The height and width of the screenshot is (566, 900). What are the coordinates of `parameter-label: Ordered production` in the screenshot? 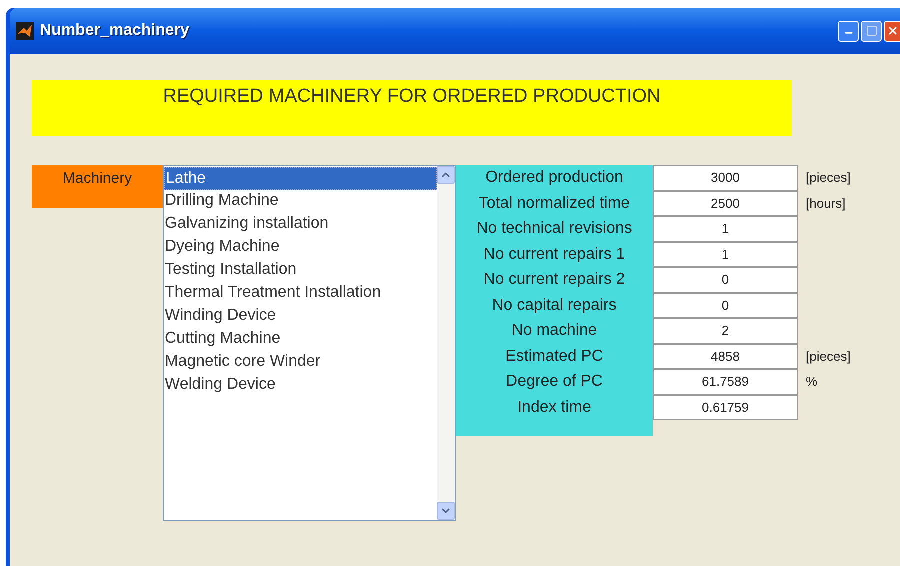 It's located at (554, 178).